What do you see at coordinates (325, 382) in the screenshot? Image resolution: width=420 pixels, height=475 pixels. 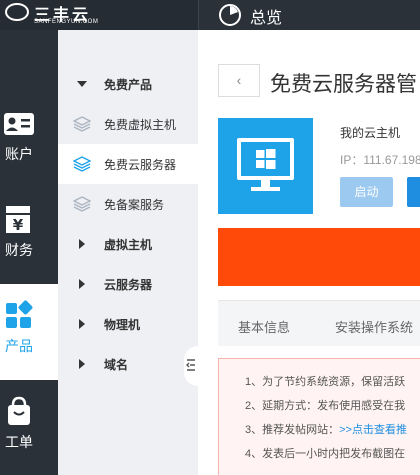 I see `notice-line-1: 1、为了节约系统资源，保留活跃` at bounding box center [325, 382].